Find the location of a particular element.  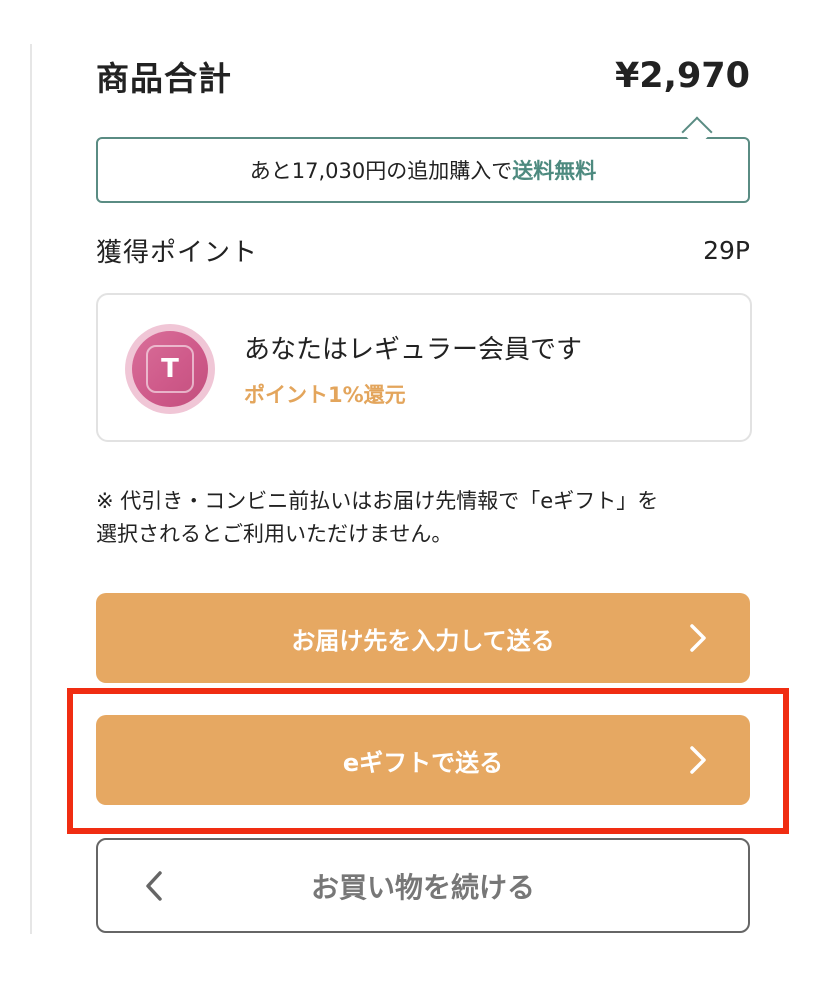

subtotal-row: 商品合計 ¥2,970 is located at coordinates (423, 76).